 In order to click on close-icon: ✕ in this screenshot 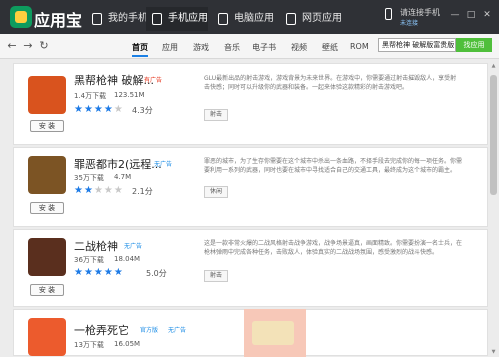, I will do `click(487, 15)`.